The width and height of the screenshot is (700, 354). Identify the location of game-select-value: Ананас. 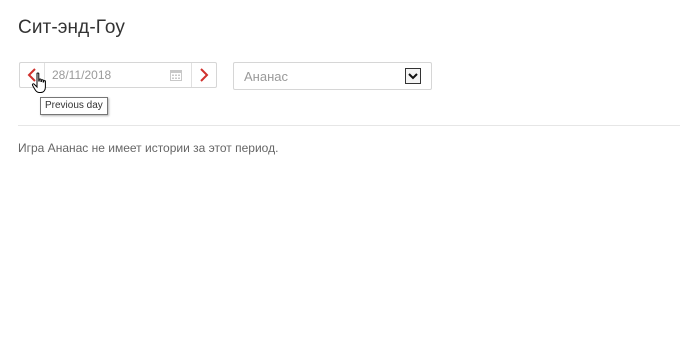
(266, 76).